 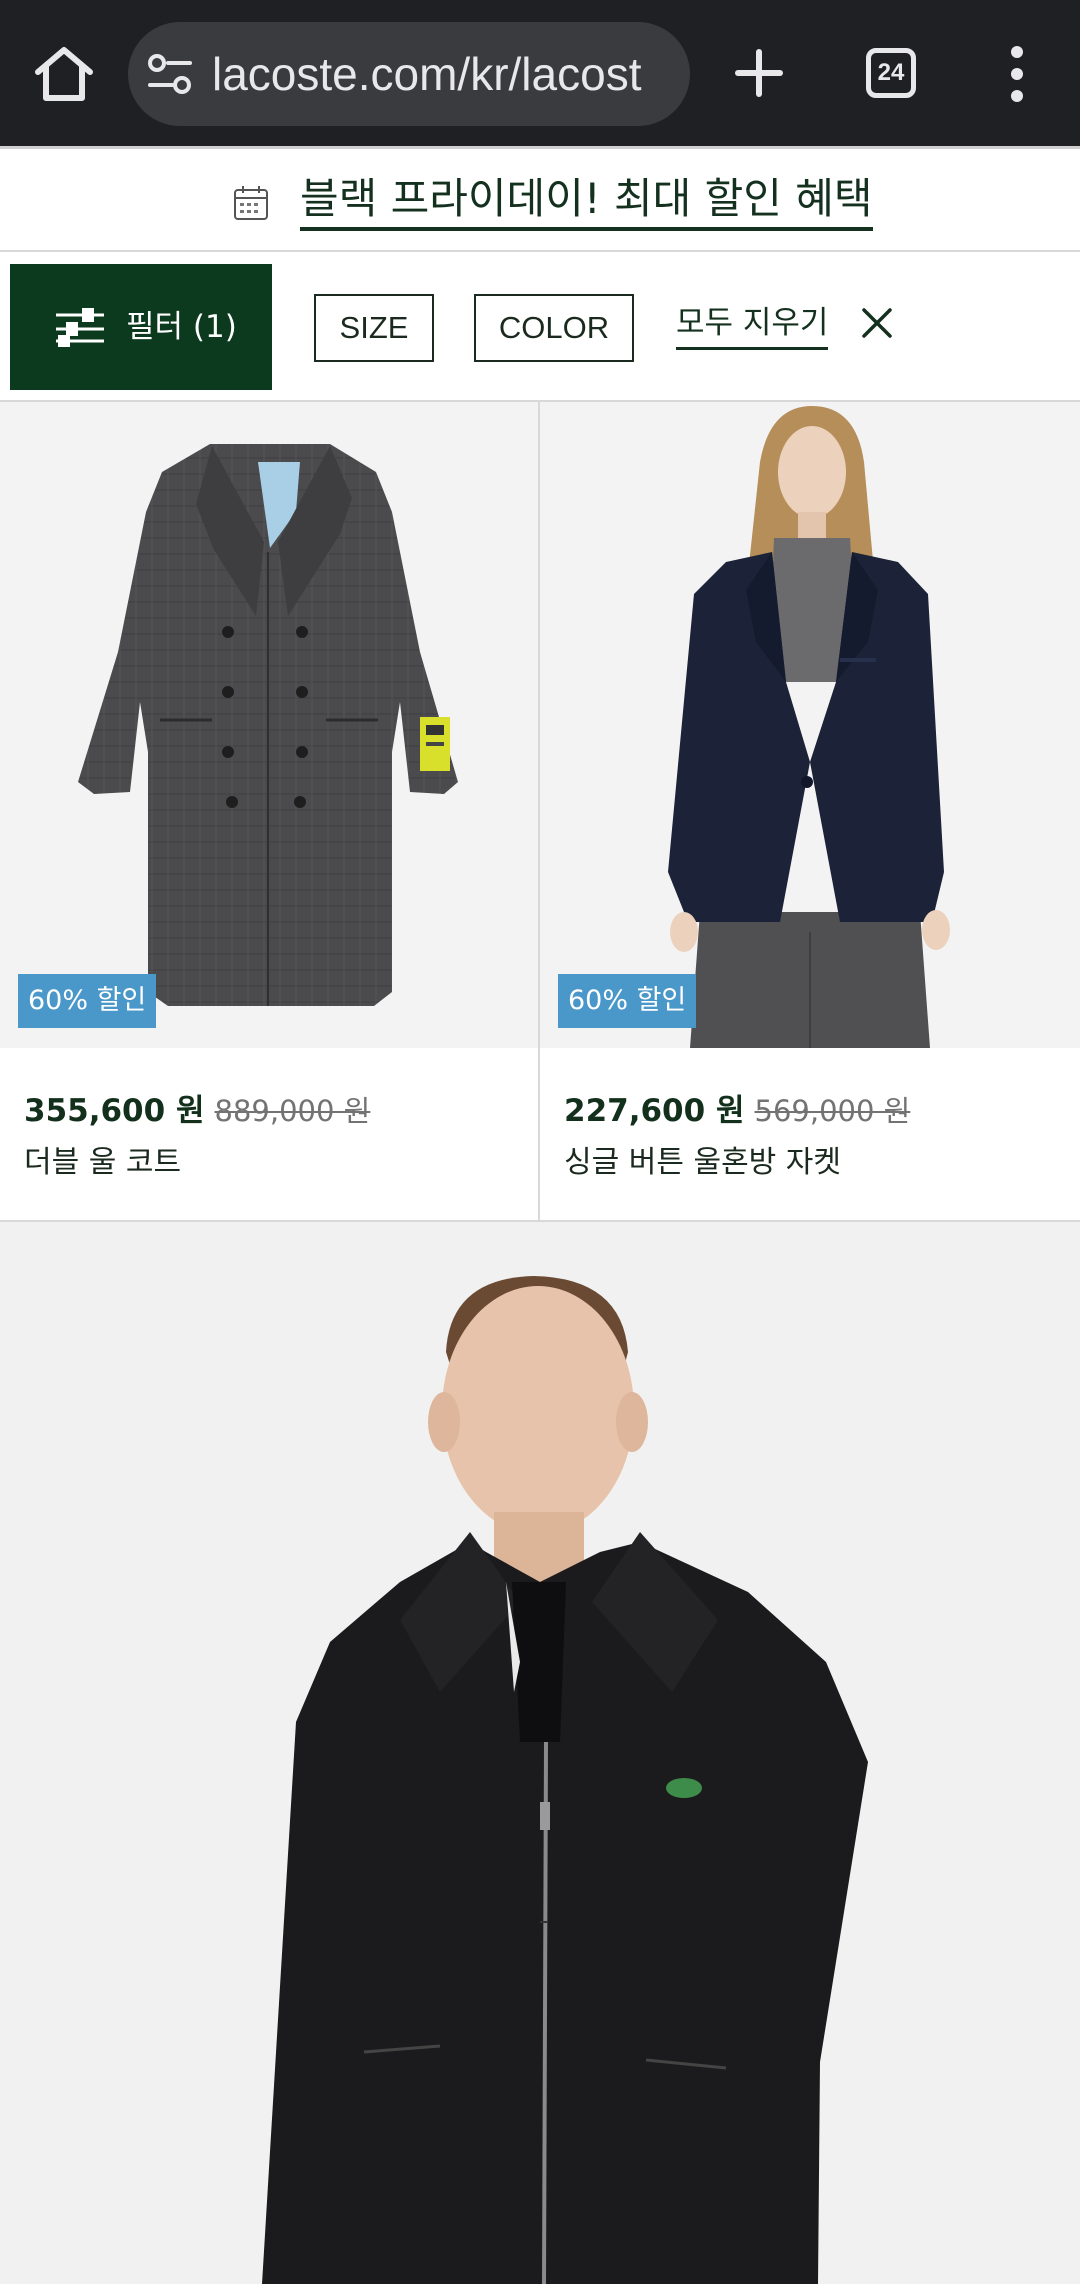 I want to click on blazer-illustration, so click(x=809, y=727).